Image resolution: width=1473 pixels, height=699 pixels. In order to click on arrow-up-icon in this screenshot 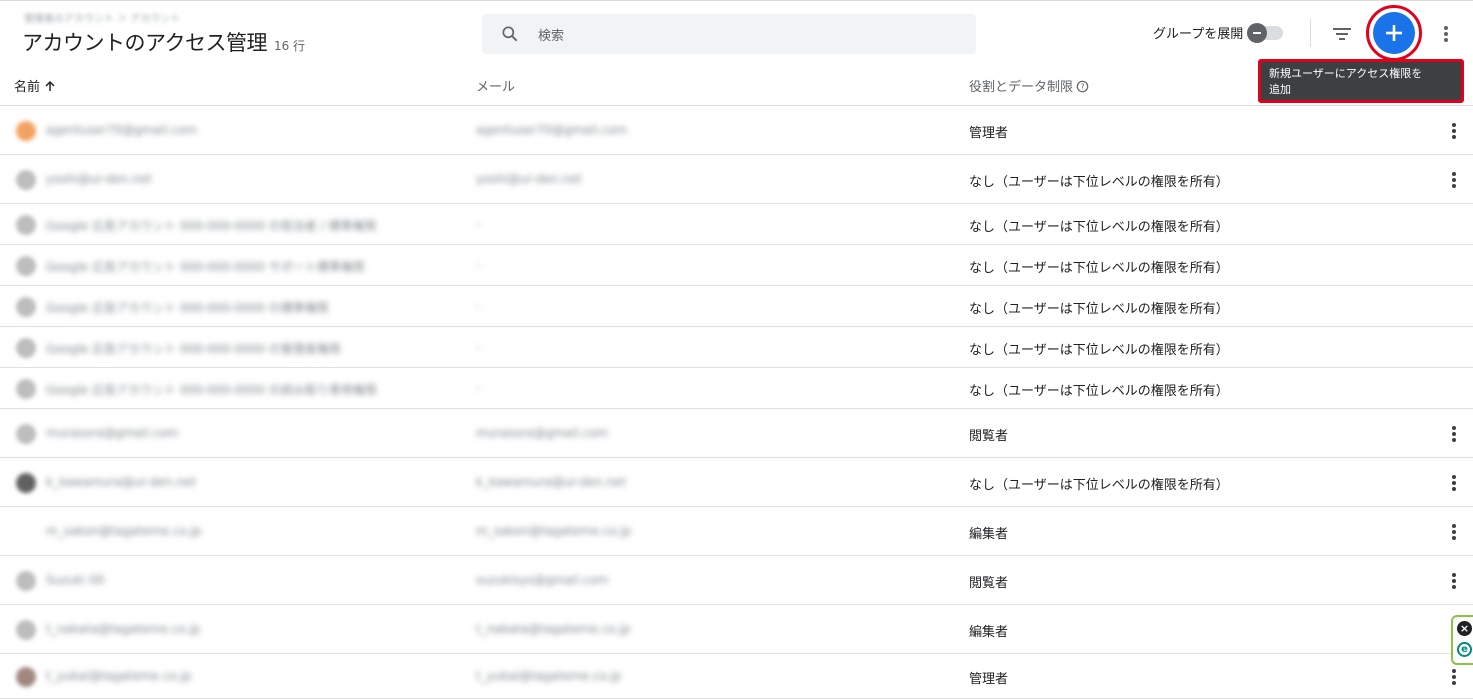, I will do `click(50, 85)`.